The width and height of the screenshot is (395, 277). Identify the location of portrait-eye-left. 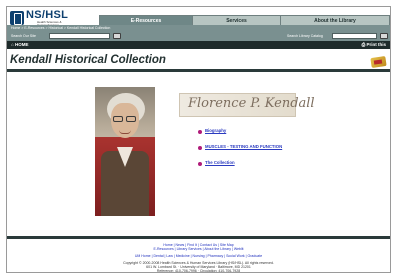
(118, 119).